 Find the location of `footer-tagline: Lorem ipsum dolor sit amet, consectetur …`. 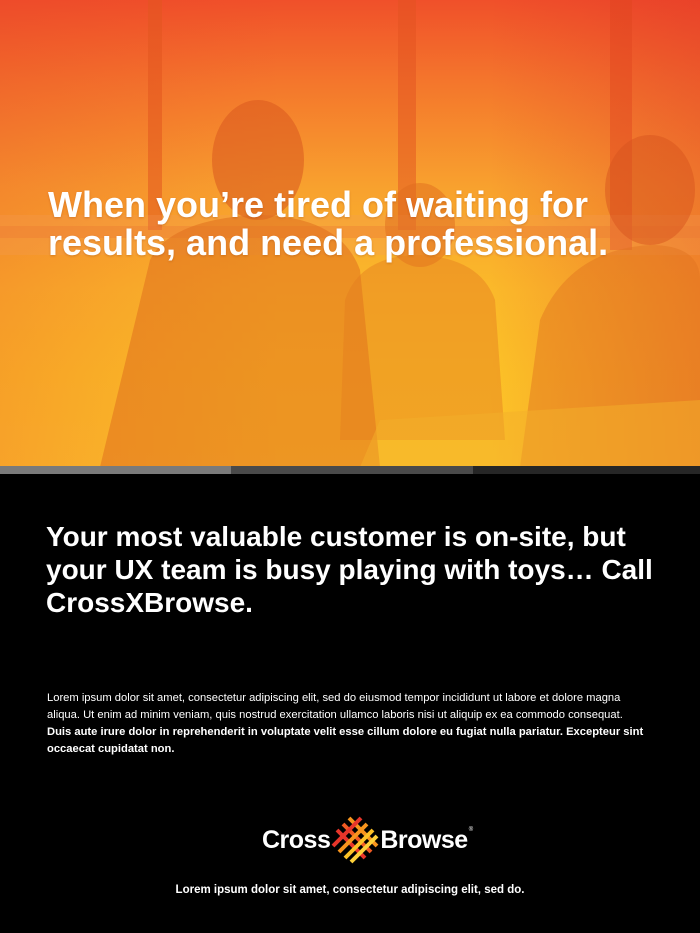

footer-tagline: Lorem ipsum dolor sit amet, consectetur … is located at coordinates (350, 890).